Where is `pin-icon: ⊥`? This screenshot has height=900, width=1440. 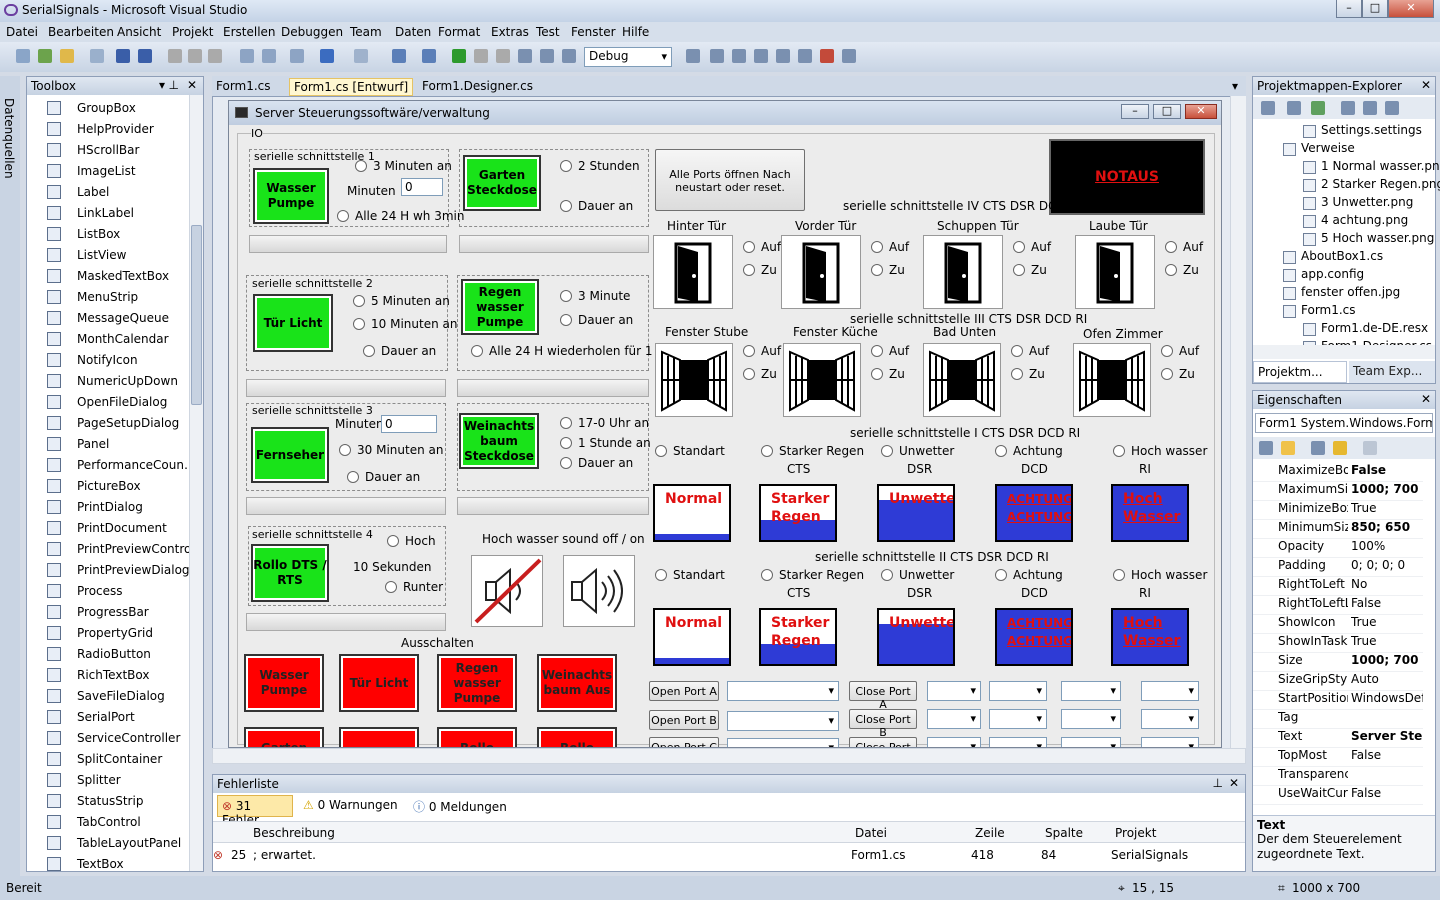 pin-icon: ⊥ is located at coordinates (174, 85).